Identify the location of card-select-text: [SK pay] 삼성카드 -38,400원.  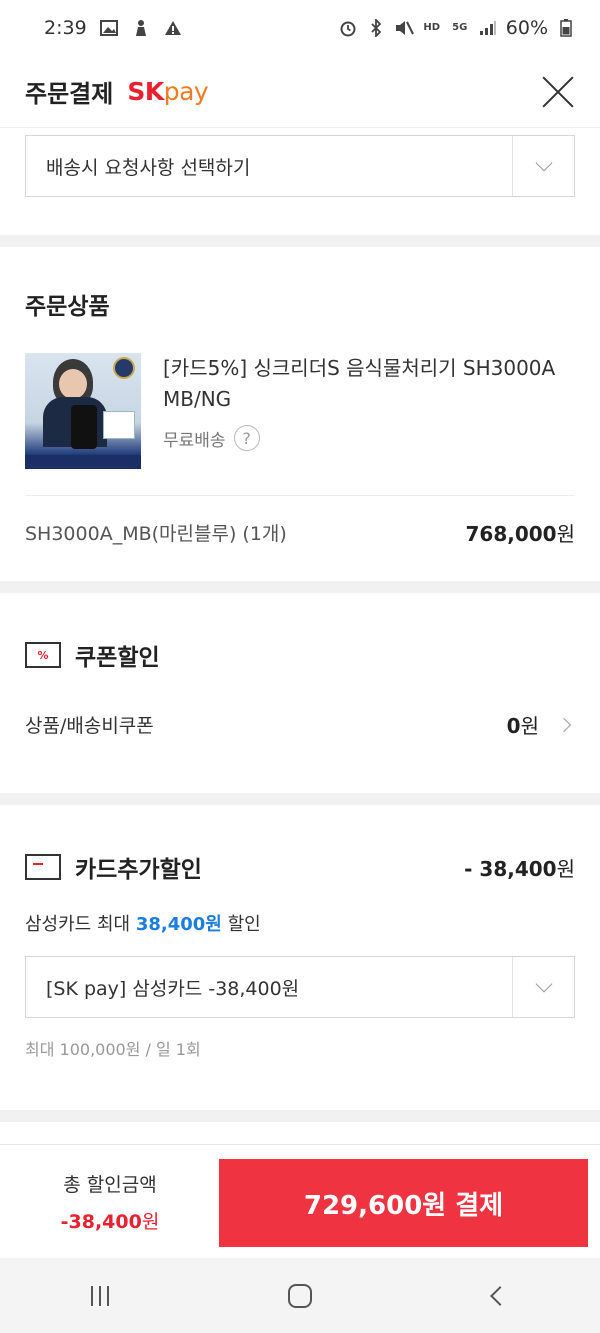
(173, 988).